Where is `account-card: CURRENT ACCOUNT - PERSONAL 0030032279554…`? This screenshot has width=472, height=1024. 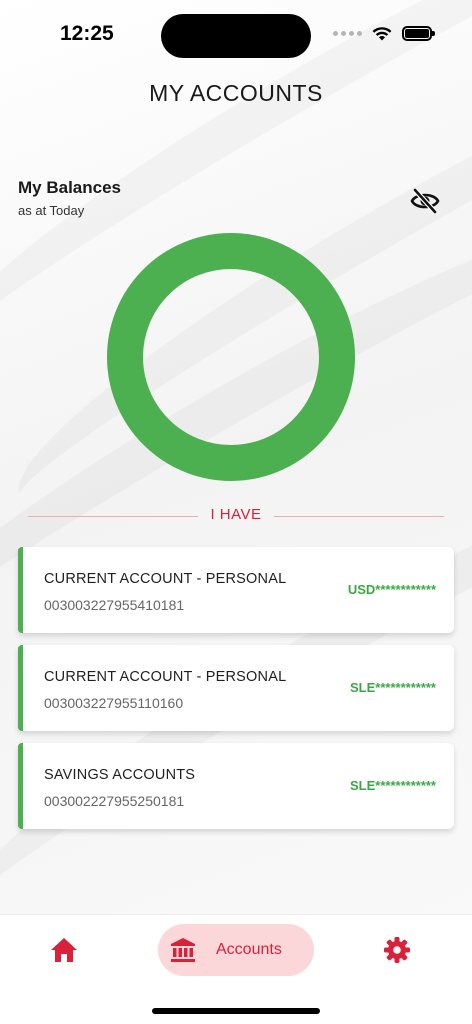
account-card: CURRENT ACCOUNT - PERSONAL 0030032279554… is located at coordinates (236, 590).